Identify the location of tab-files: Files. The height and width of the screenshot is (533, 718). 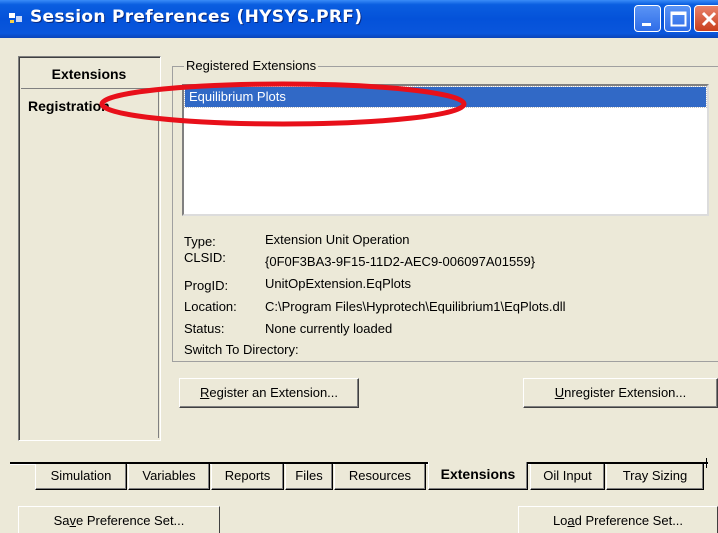
(309, 477).